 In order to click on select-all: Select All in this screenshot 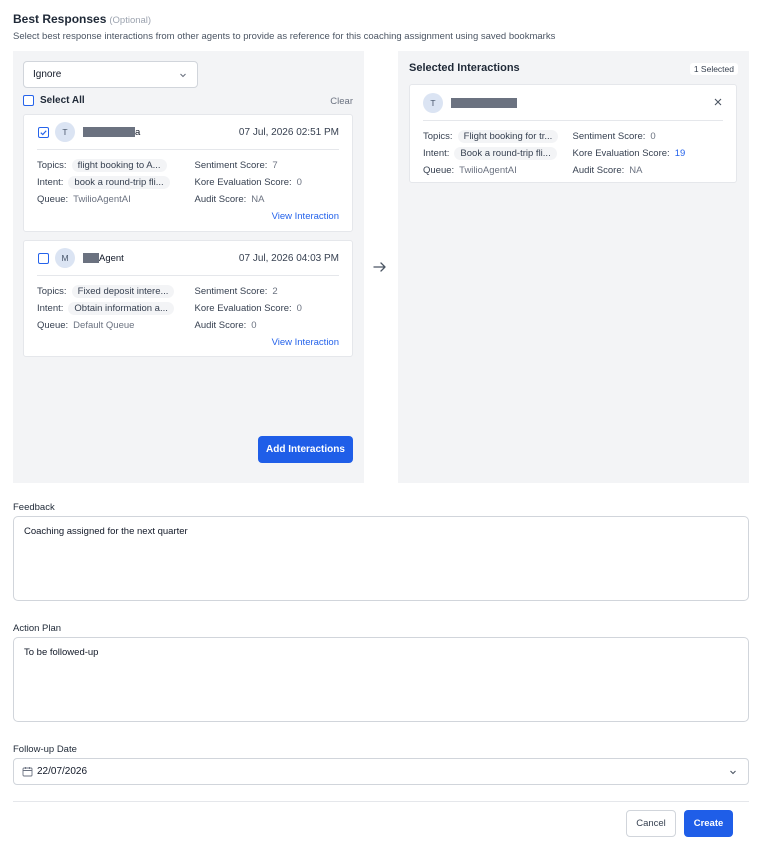, I will do `click(54, 100)`.